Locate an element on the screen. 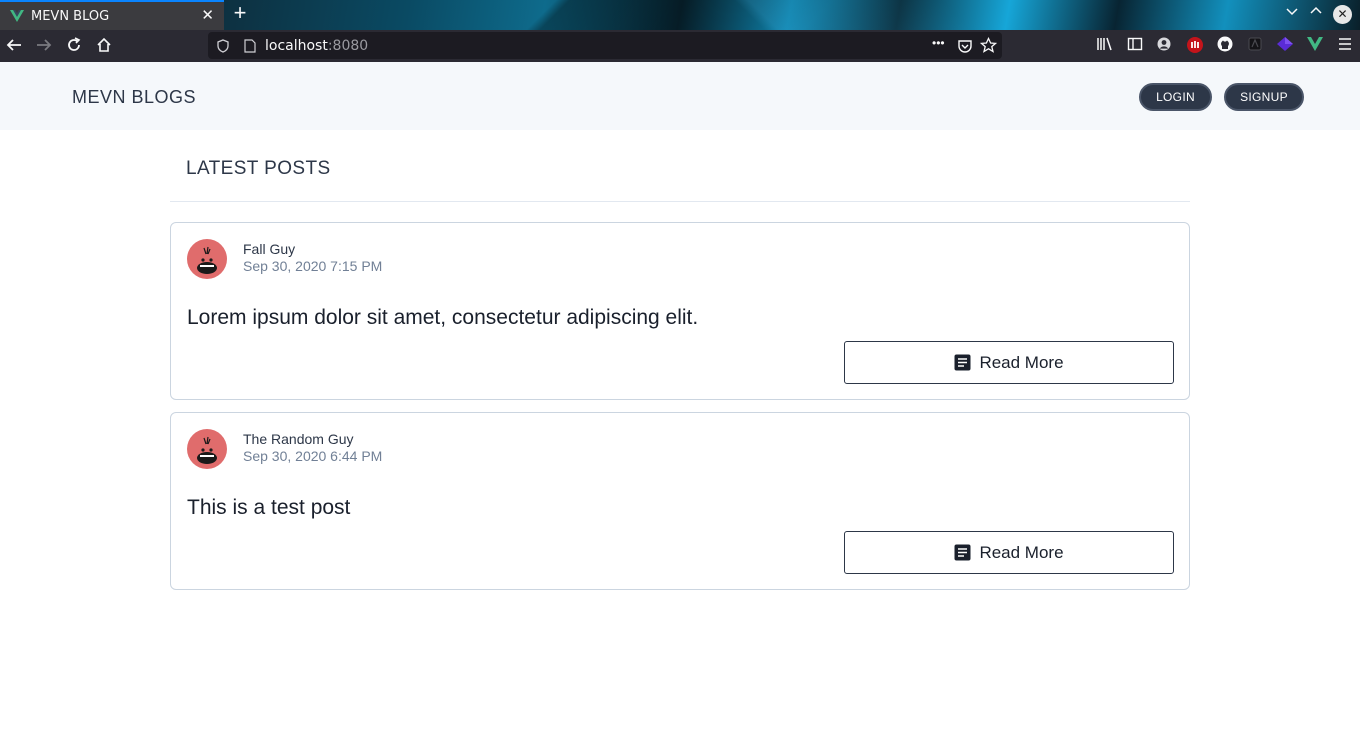 Image resolution: width=1360 pixels, height=732 pixels. post-date: Sep 30, 2020 7:15 PM is located at coordinates (313, 266).